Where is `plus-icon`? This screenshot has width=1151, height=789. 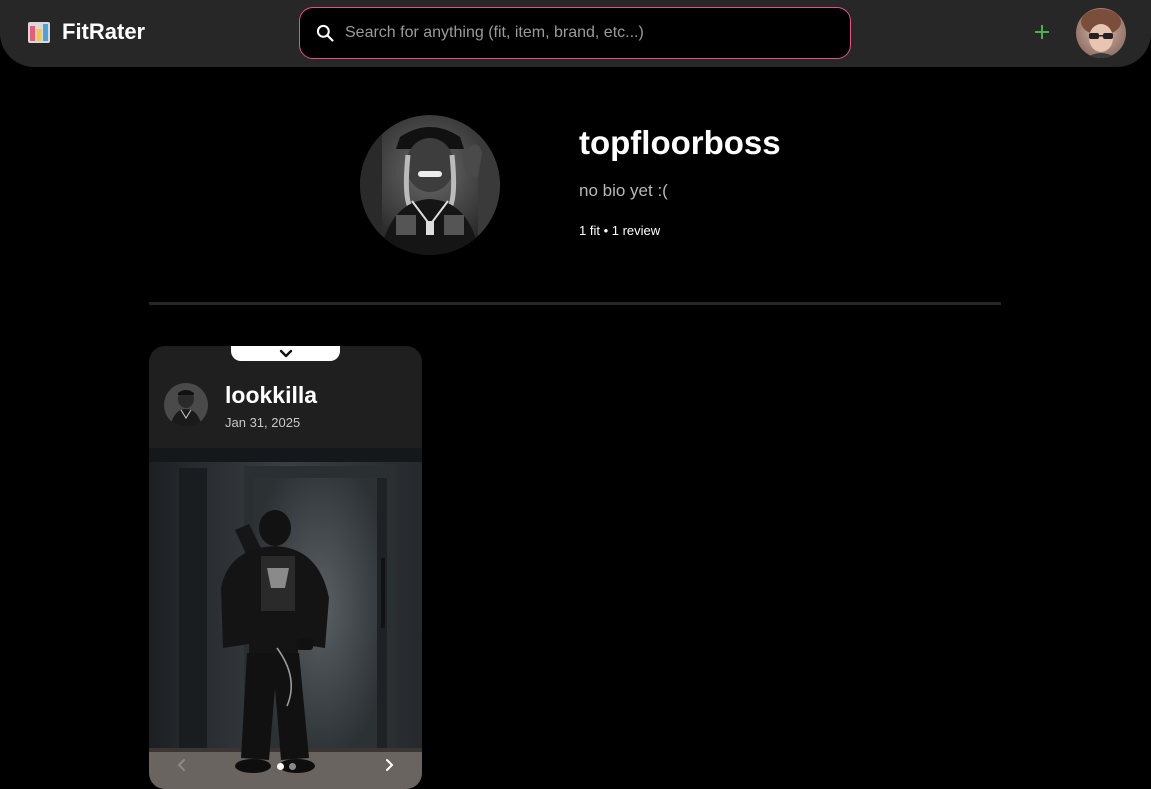
plus-icon is located at coordinates (1042, 32).